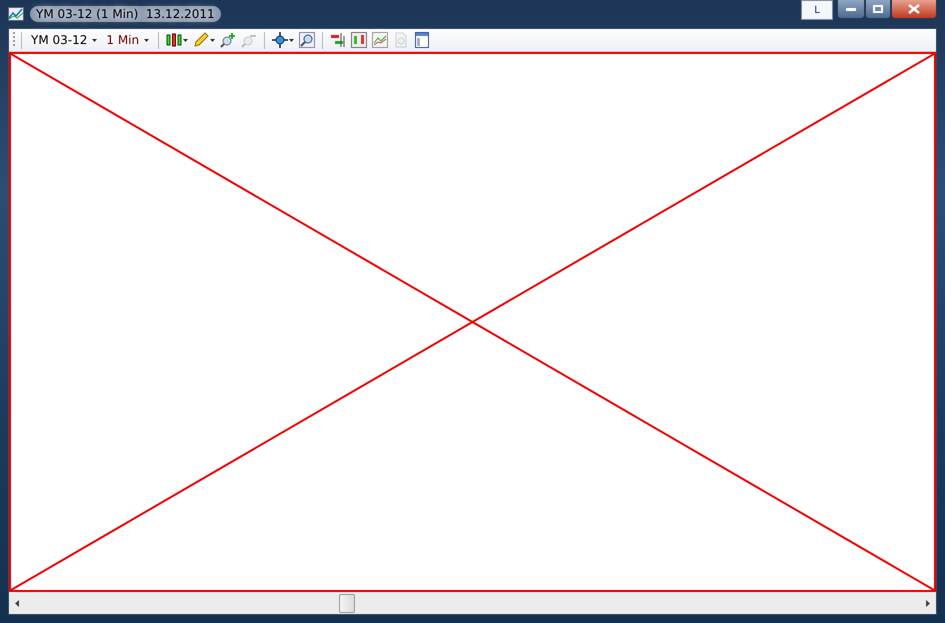  I want to click on zoom-in-icon, so click(228, 40).